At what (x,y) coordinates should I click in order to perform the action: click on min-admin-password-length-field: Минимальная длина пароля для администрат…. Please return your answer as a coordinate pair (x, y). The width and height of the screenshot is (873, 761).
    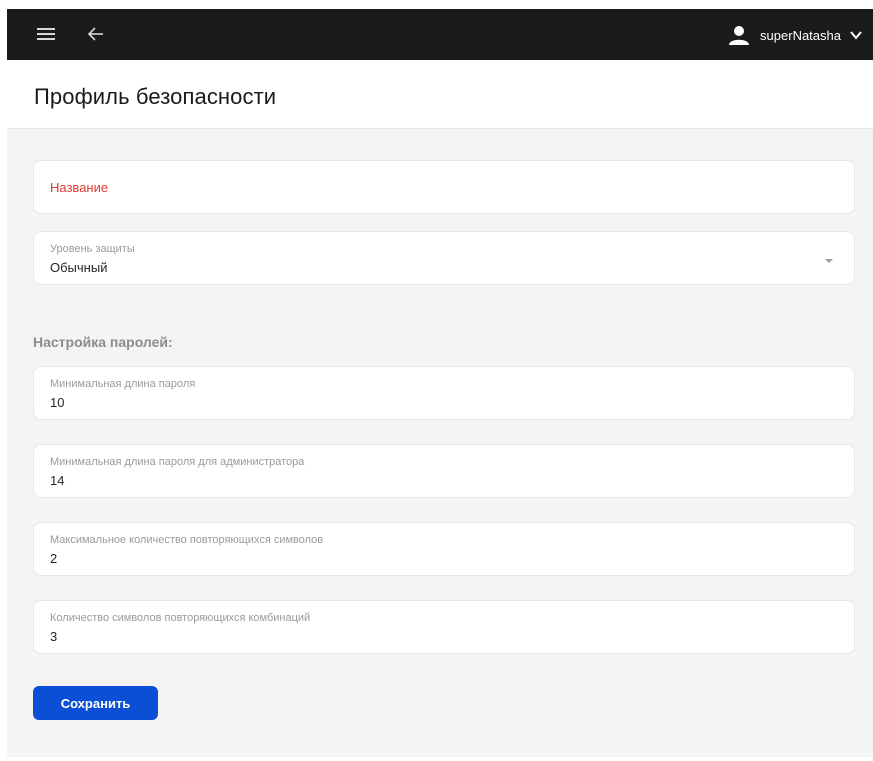
    Looking at the image, I should click on (444, 471).